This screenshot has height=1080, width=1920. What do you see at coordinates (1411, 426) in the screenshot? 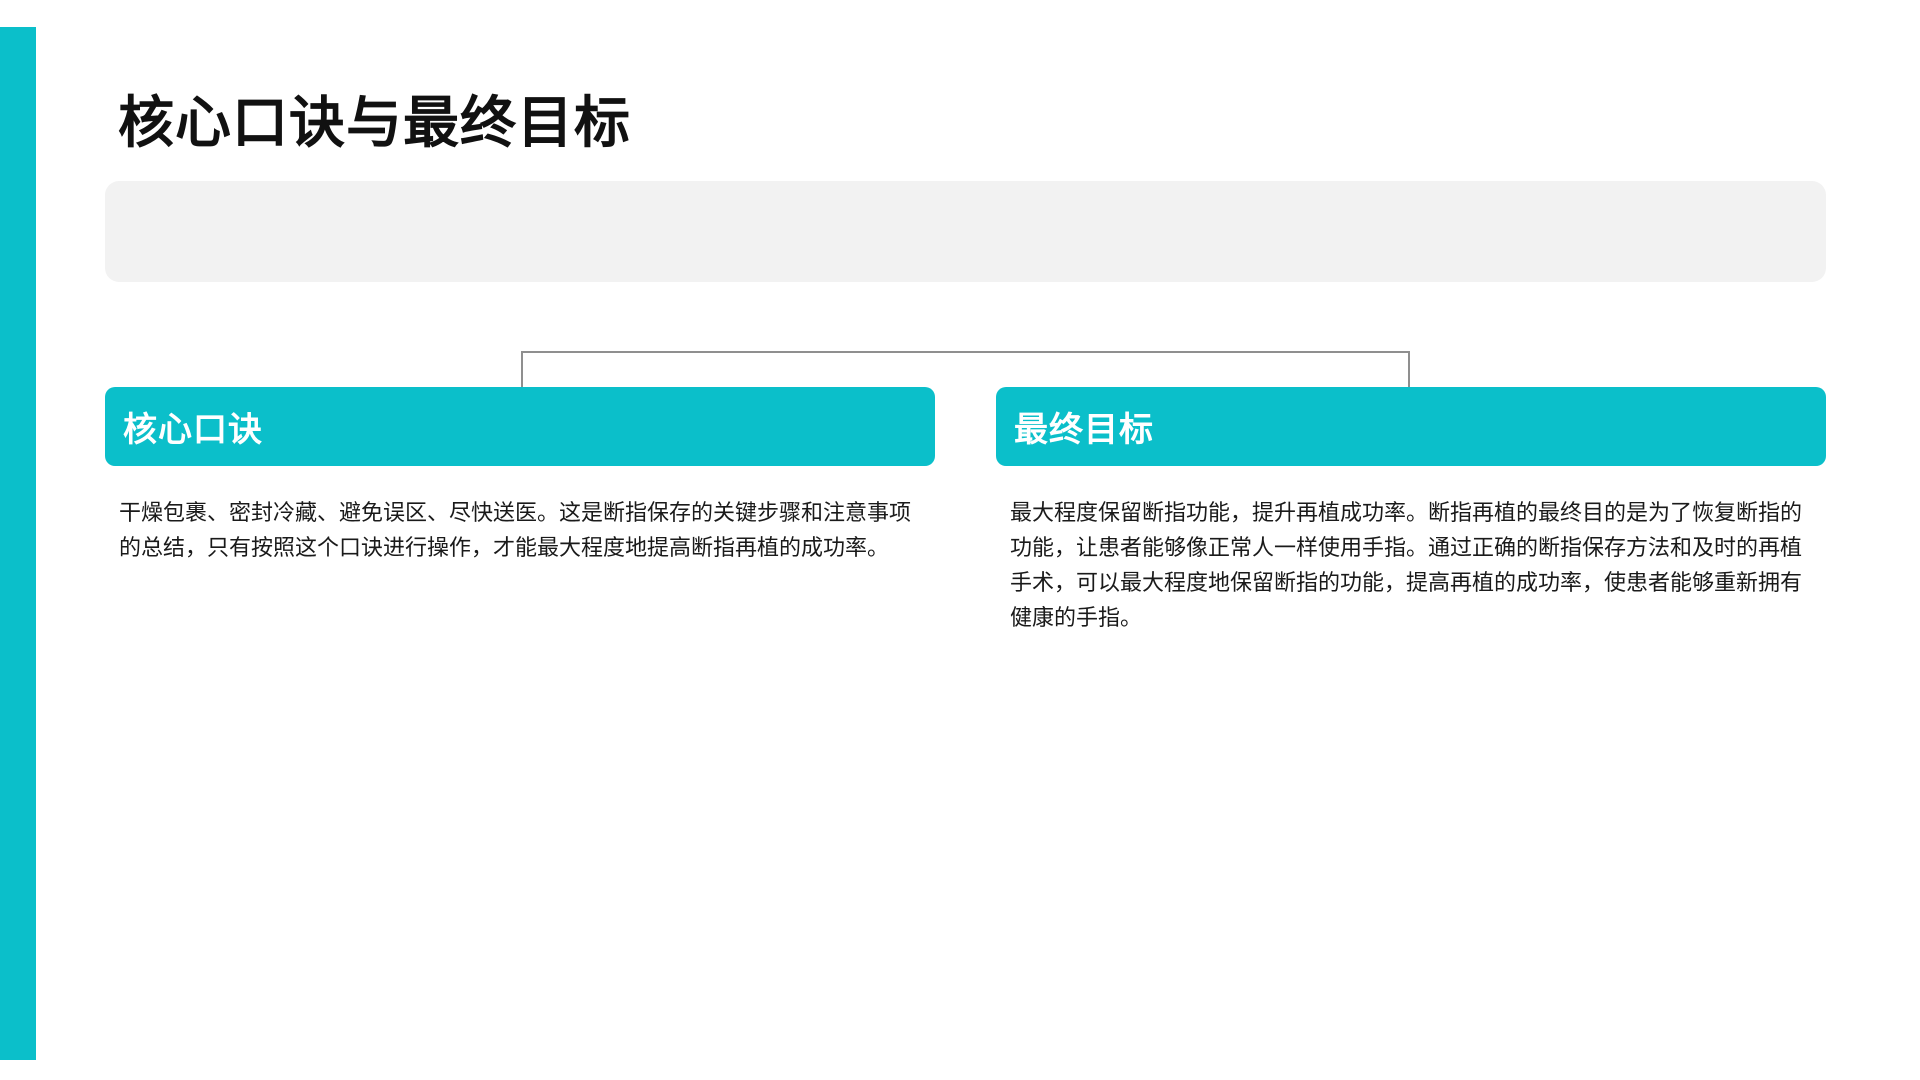
I see `card-header-final-goal: 最终目标` at bounding box center [1411, 426].